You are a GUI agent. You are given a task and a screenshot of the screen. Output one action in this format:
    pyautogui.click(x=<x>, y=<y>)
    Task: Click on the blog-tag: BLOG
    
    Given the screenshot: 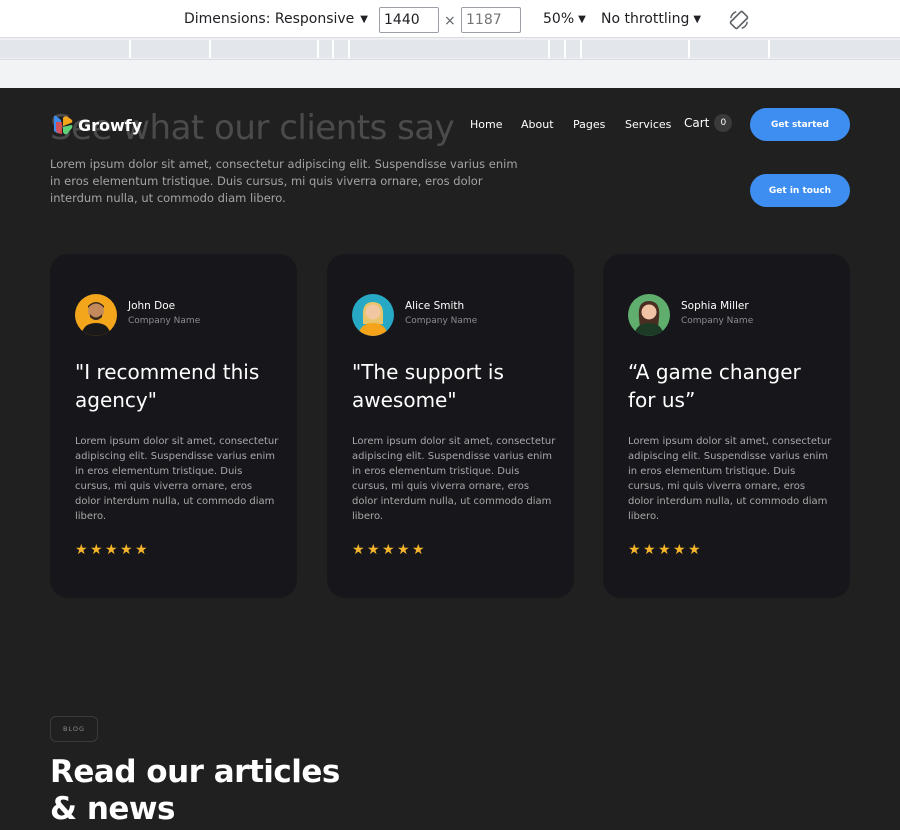 What is the action you would take?
    pyautogui.click(x=74, y=729)
    